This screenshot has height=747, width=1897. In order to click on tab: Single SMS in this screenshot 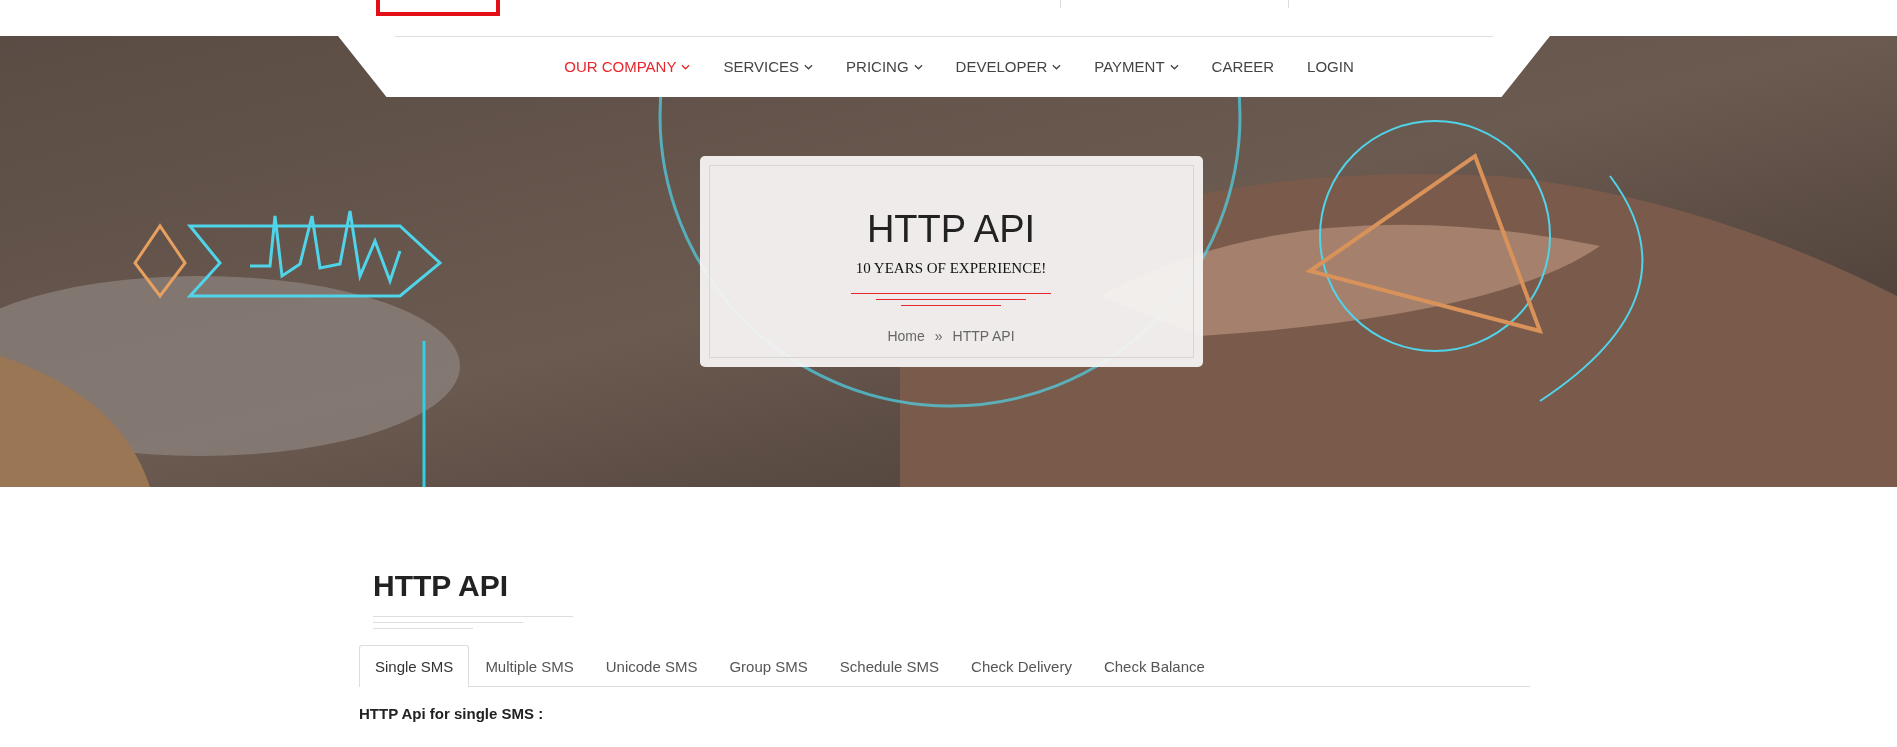, I will do `click(414, 666)`.